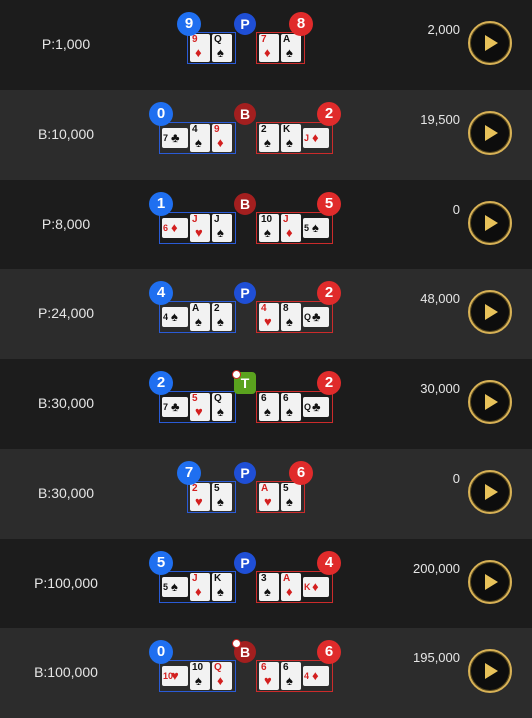 The height and width of the screenshot is (718, 532). I want to click on card-rank: 8, so click(286, 308).